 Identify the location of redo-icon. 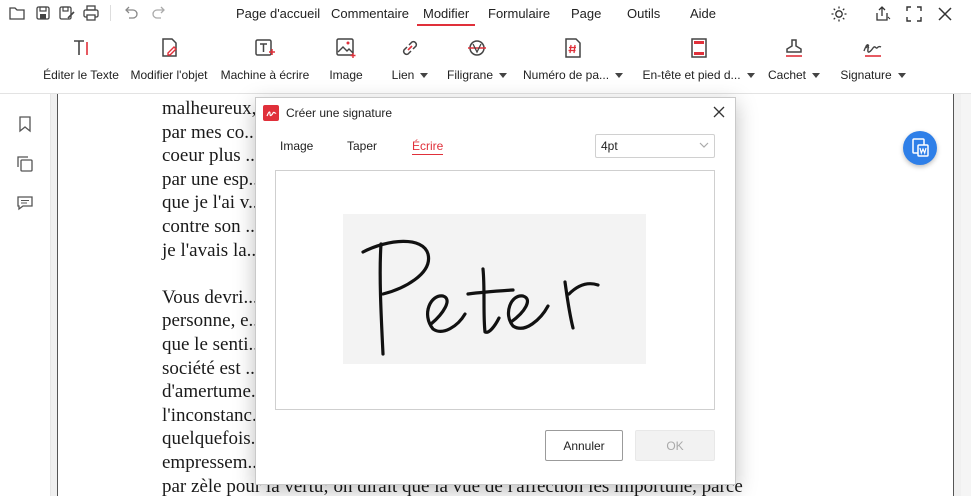
(159, 13).